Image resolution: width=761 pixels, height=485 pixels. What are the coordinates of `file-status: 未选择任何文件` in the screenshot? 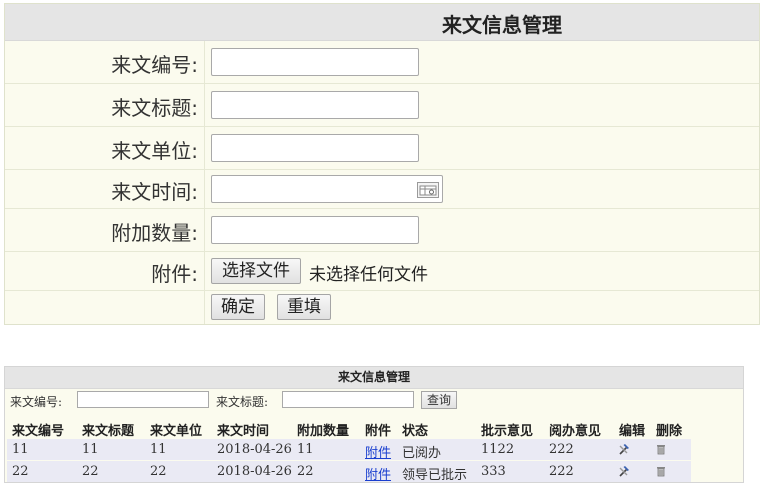 It's located at (368, 275).